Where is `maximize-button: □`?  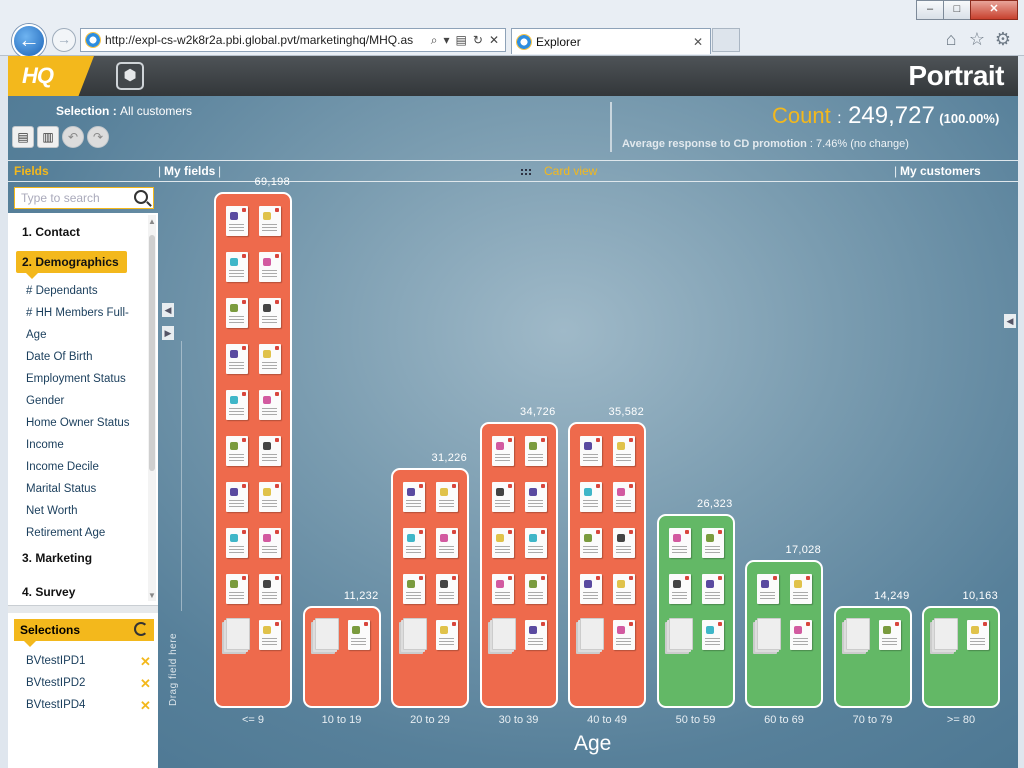 maximize-button: □ is located at coordinates (957, 10).